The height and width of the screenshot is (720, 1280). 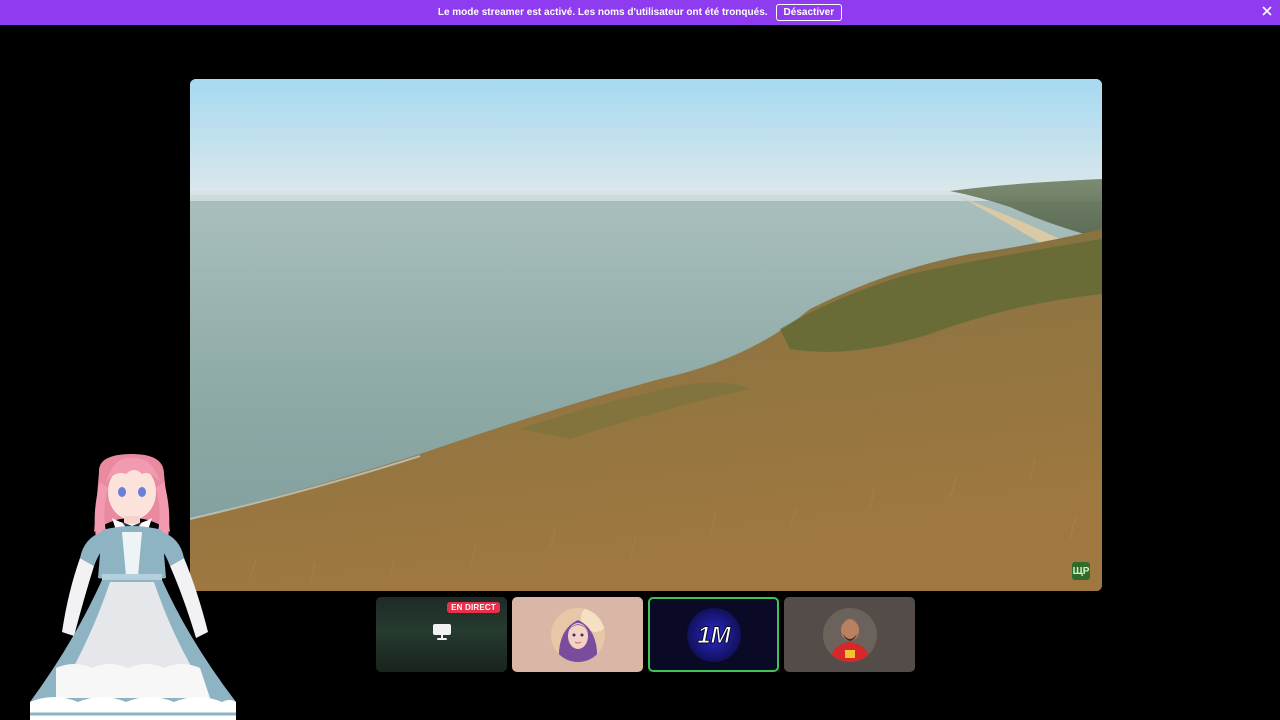 I want to click on vtuber-avatar-overlay, so click(x=129, y=586).